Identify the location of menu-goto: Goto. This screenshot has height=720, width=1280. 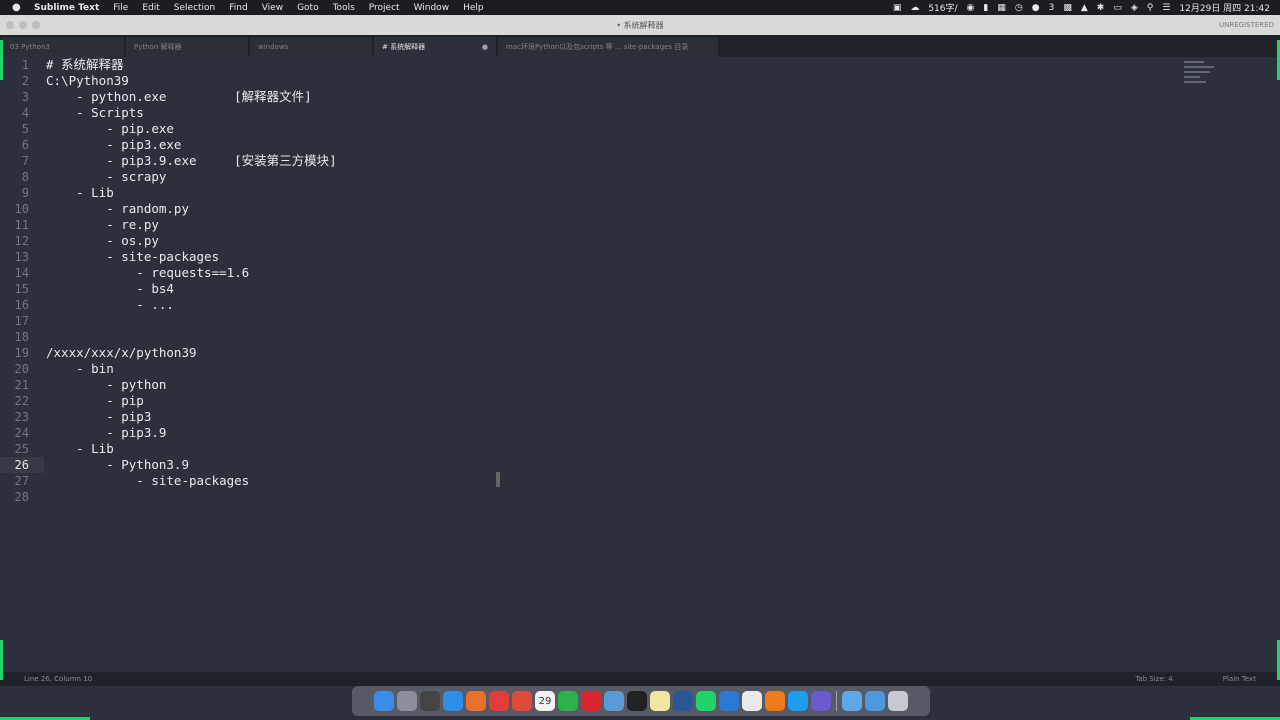
(308, 8).